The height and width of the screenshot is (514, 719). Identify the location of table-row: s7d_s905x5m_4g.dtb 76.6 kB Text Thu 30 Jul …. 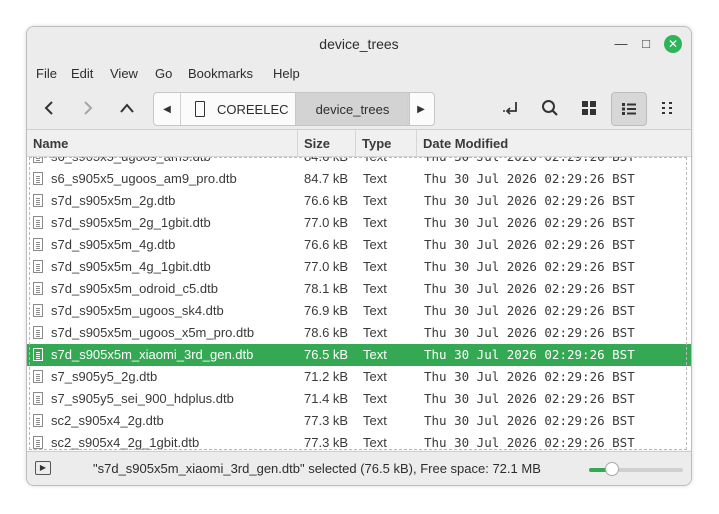
(359, 245).